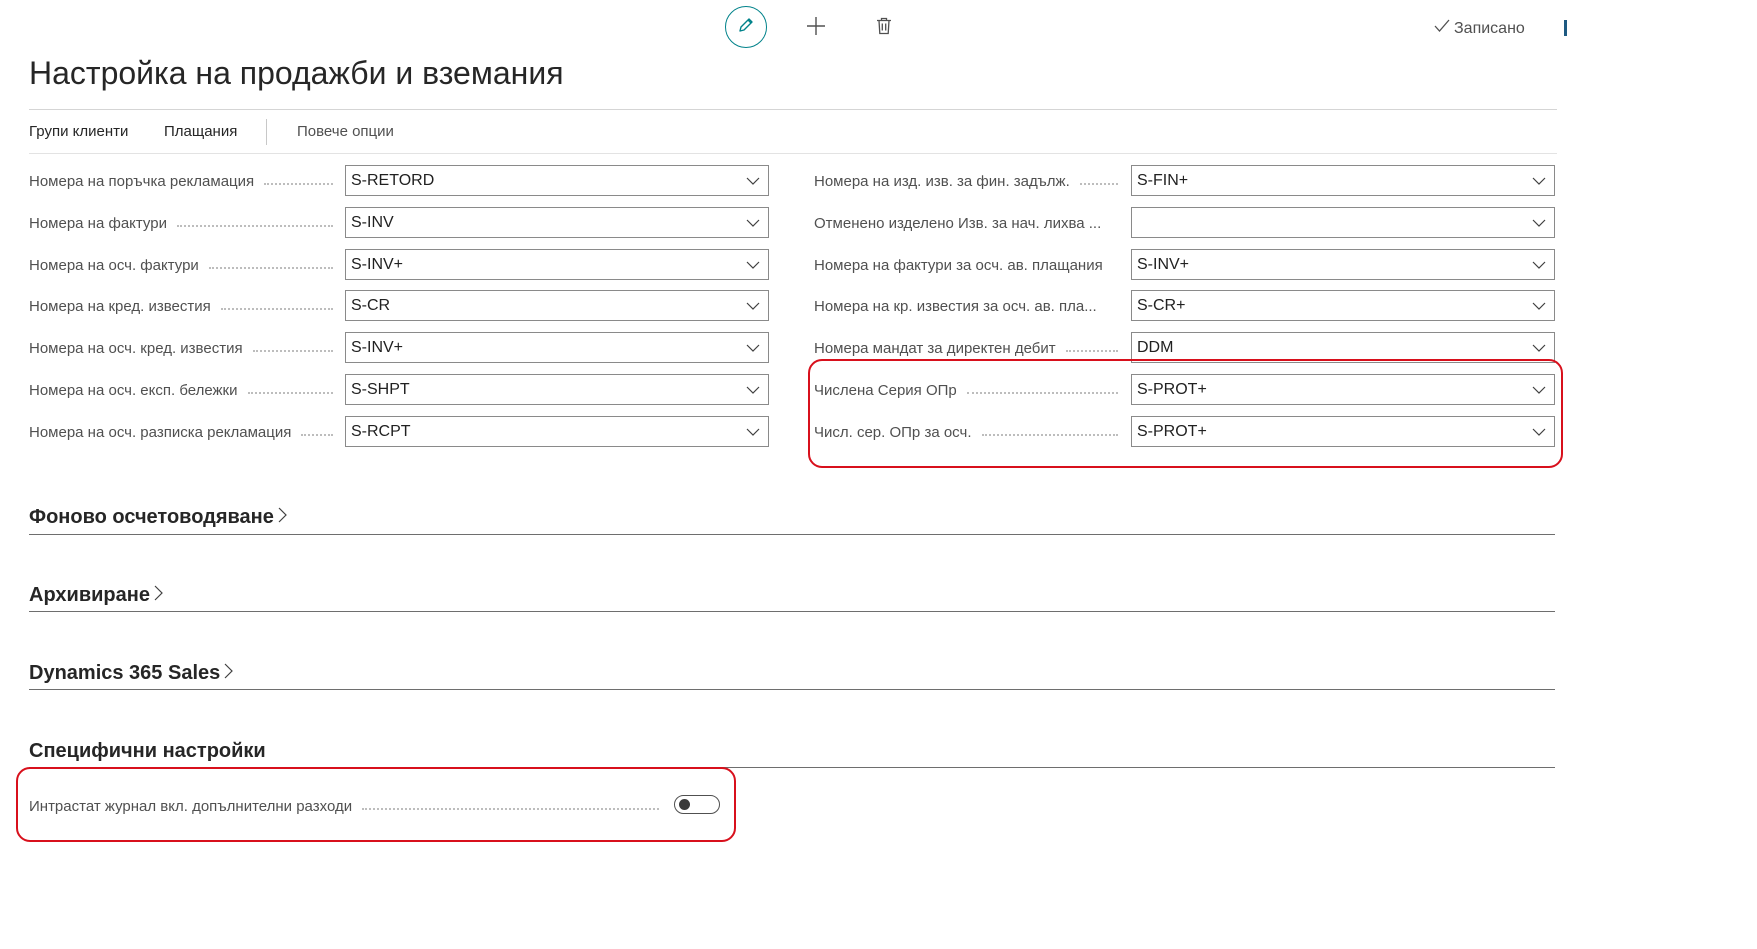 Image resolution: width=1757 pixels, height=949 pixels. Describe the element at coordinates (131, 673) in the screenshot. I see `section-dynamics-sales: Dynamics 365 Sales` at that location.